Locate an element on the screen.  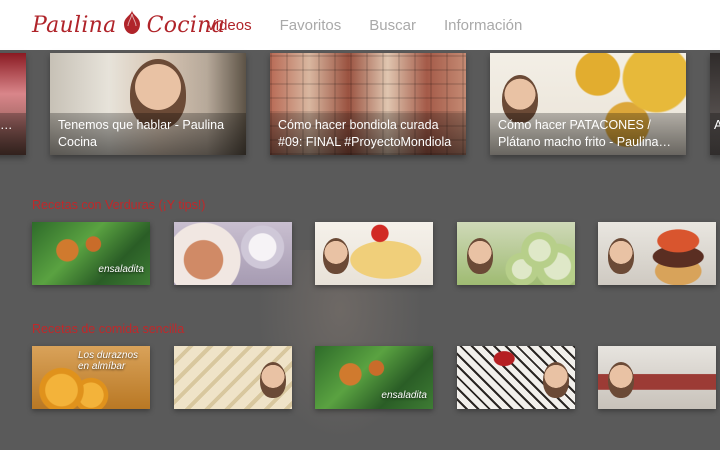
video-thumbnail: Los duraznos en almíbar is located at coordinates (91, 377).